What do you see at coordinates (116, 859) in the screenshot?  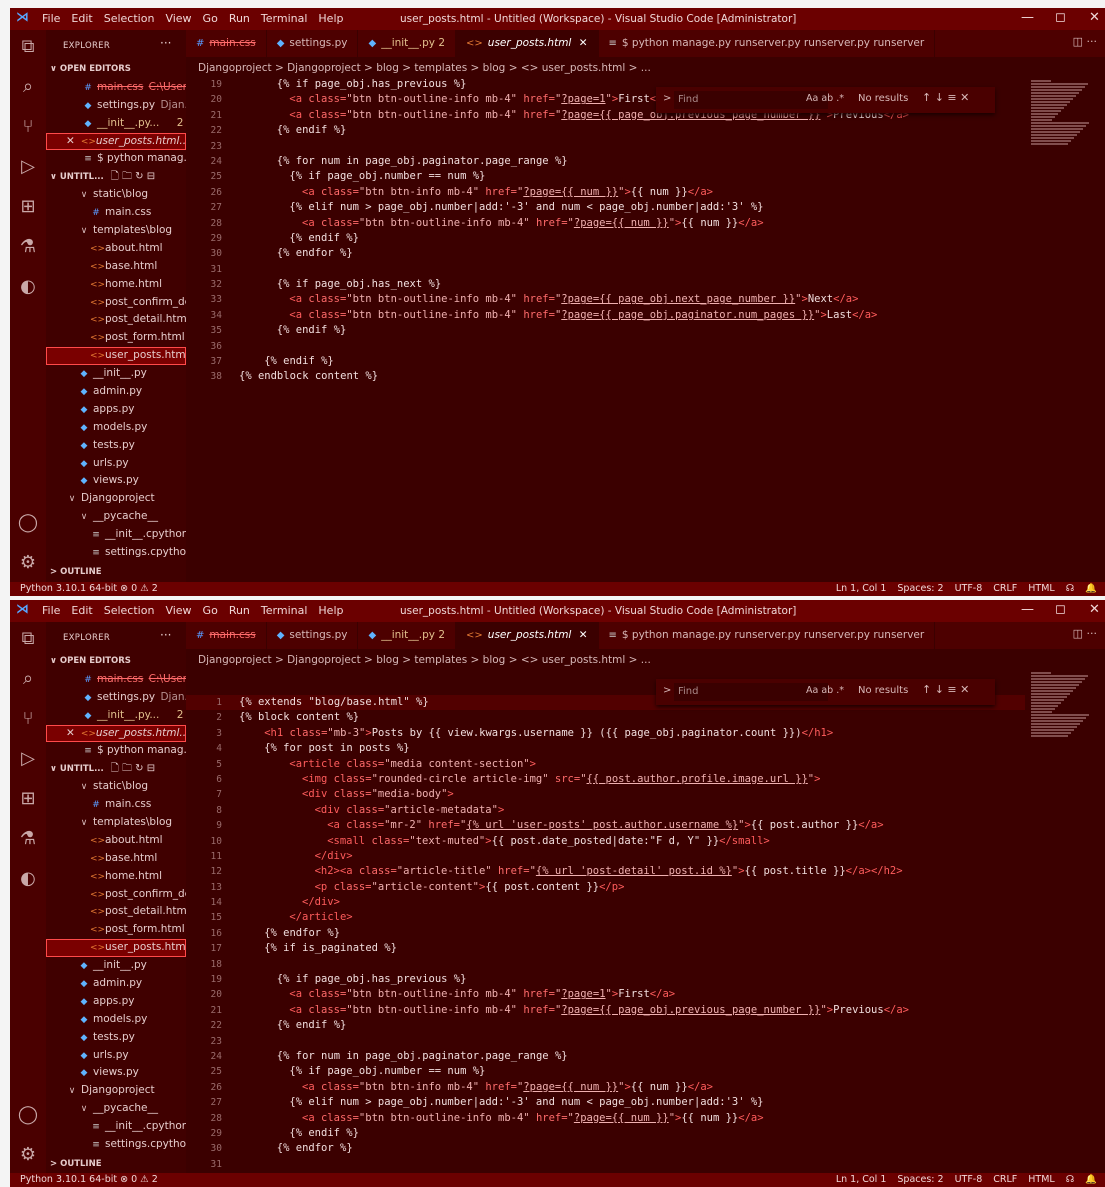 I see `explorer-item: <>base.html` at bounding box center [116, 859].